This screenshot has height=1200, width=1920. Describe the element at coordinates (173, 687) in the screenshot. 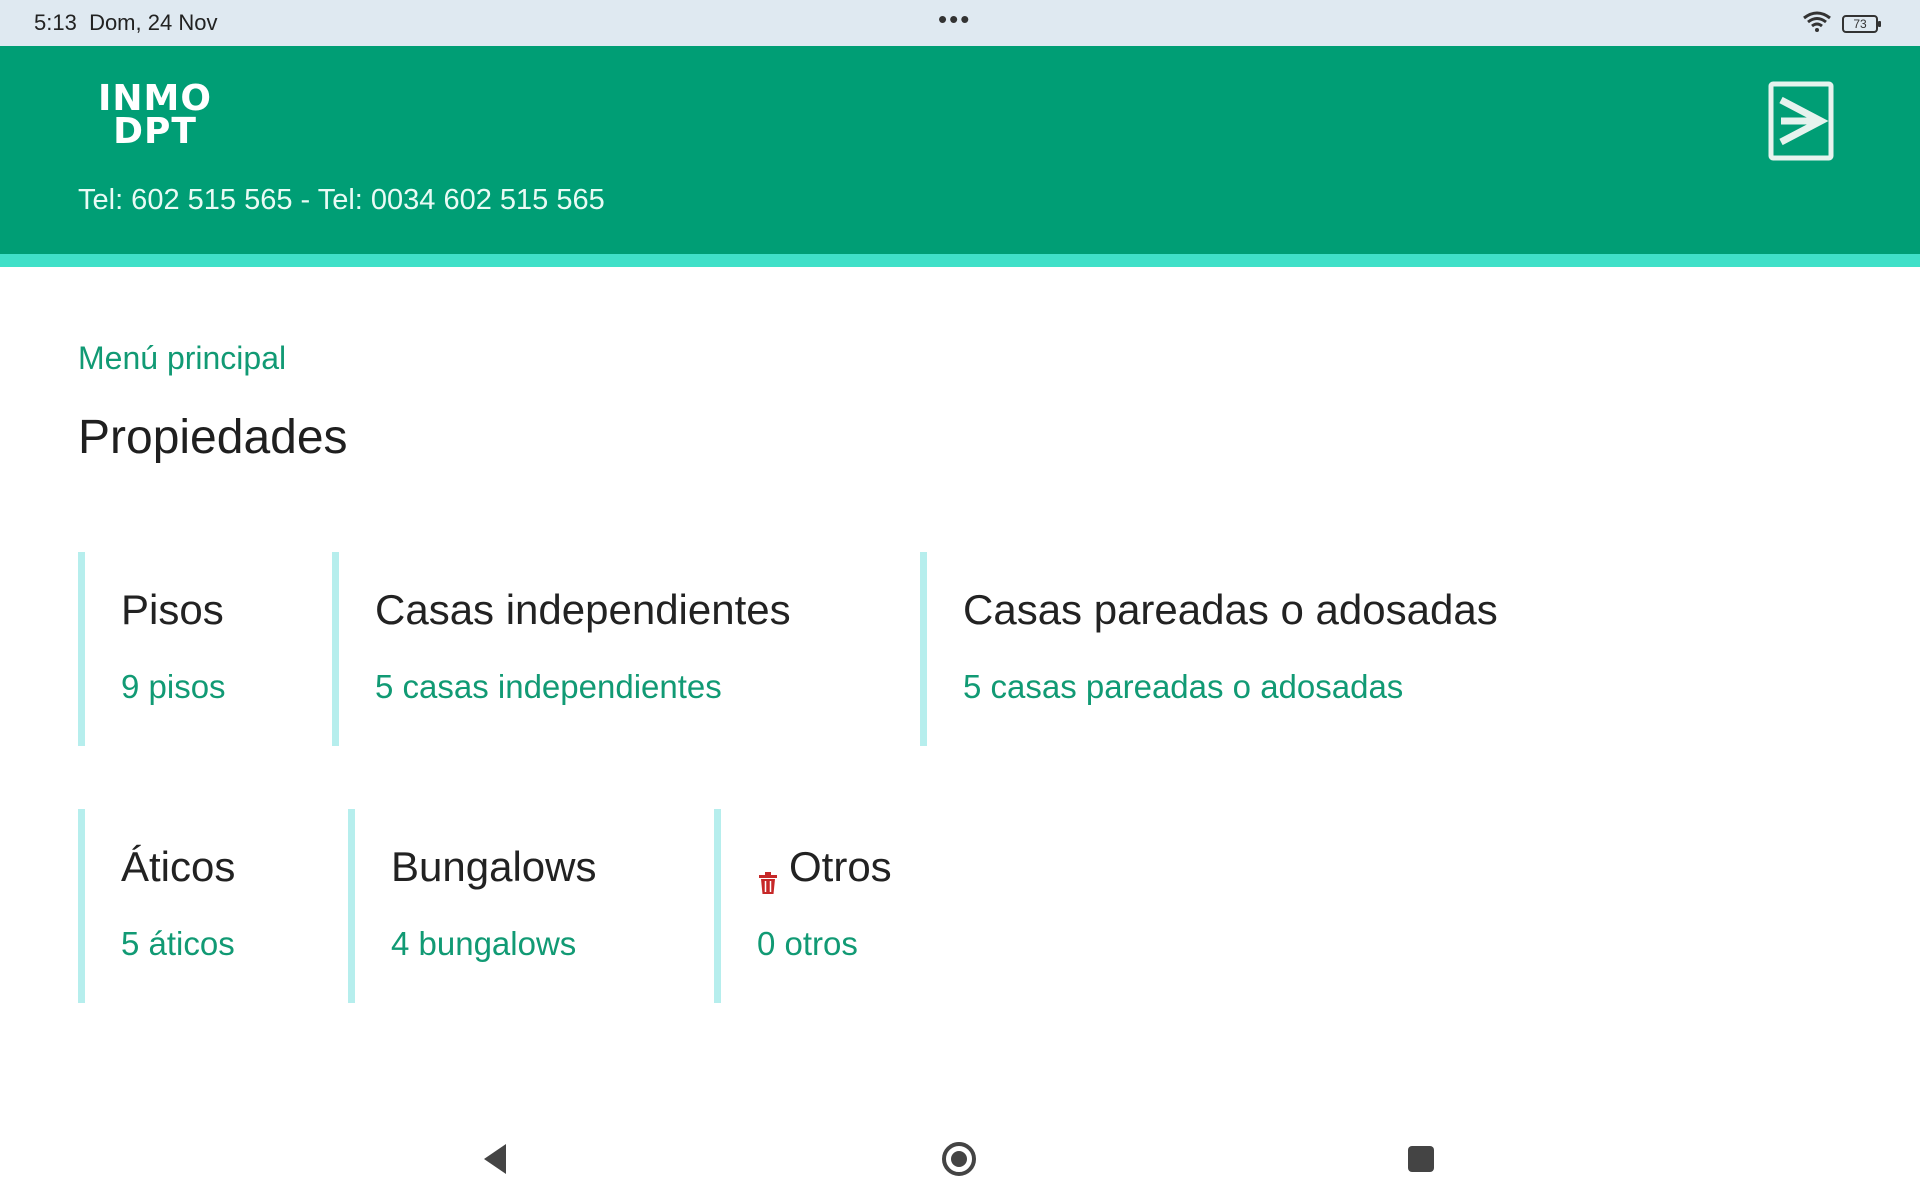

I see `card-count-link: 9 pisos` at that location.